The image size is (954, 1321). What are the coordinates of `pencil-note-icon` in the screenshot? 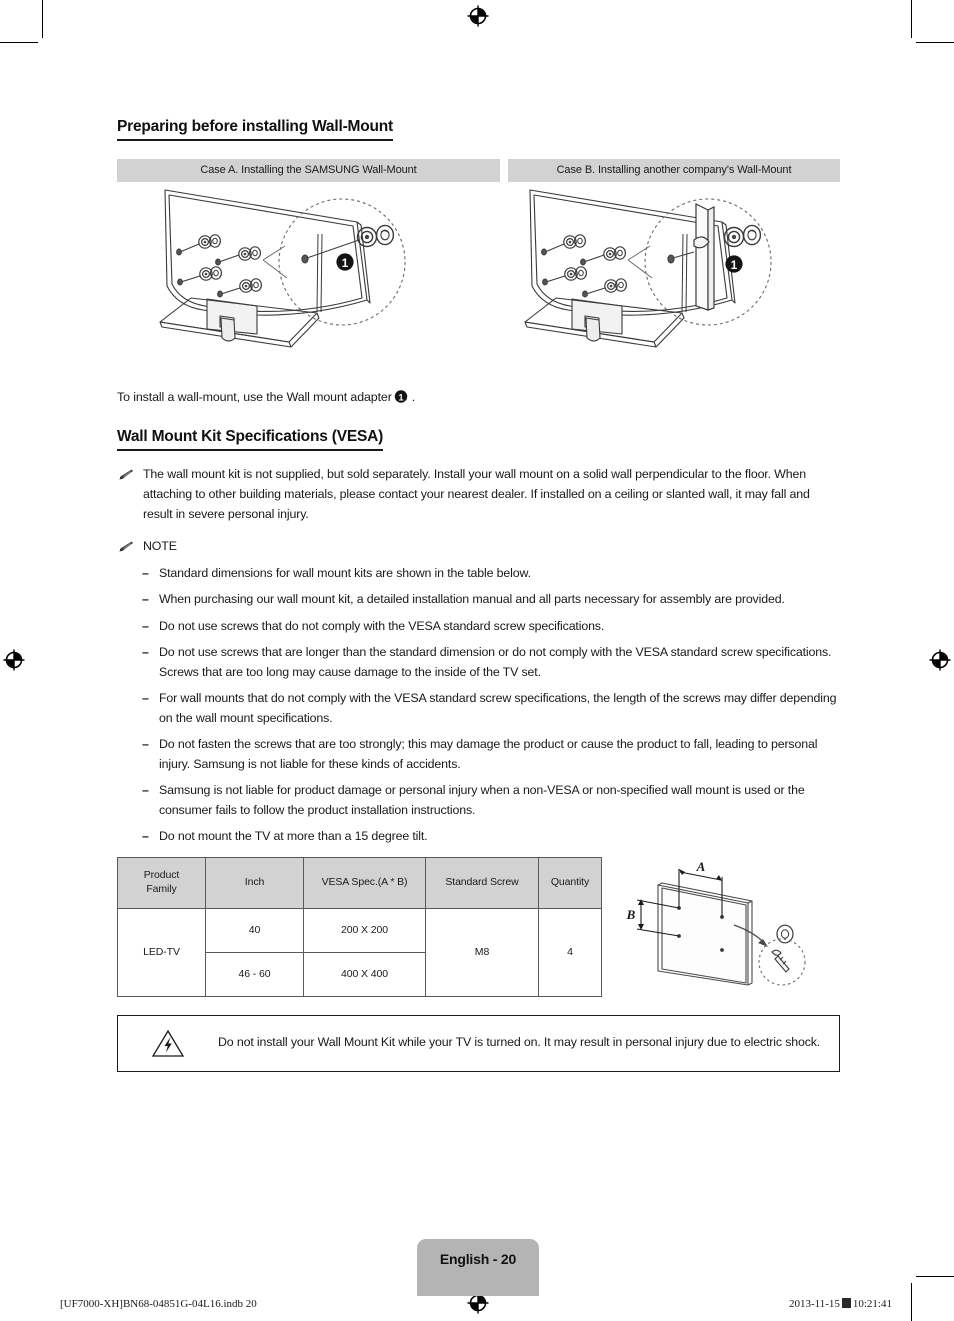 It's located at (130, 494).